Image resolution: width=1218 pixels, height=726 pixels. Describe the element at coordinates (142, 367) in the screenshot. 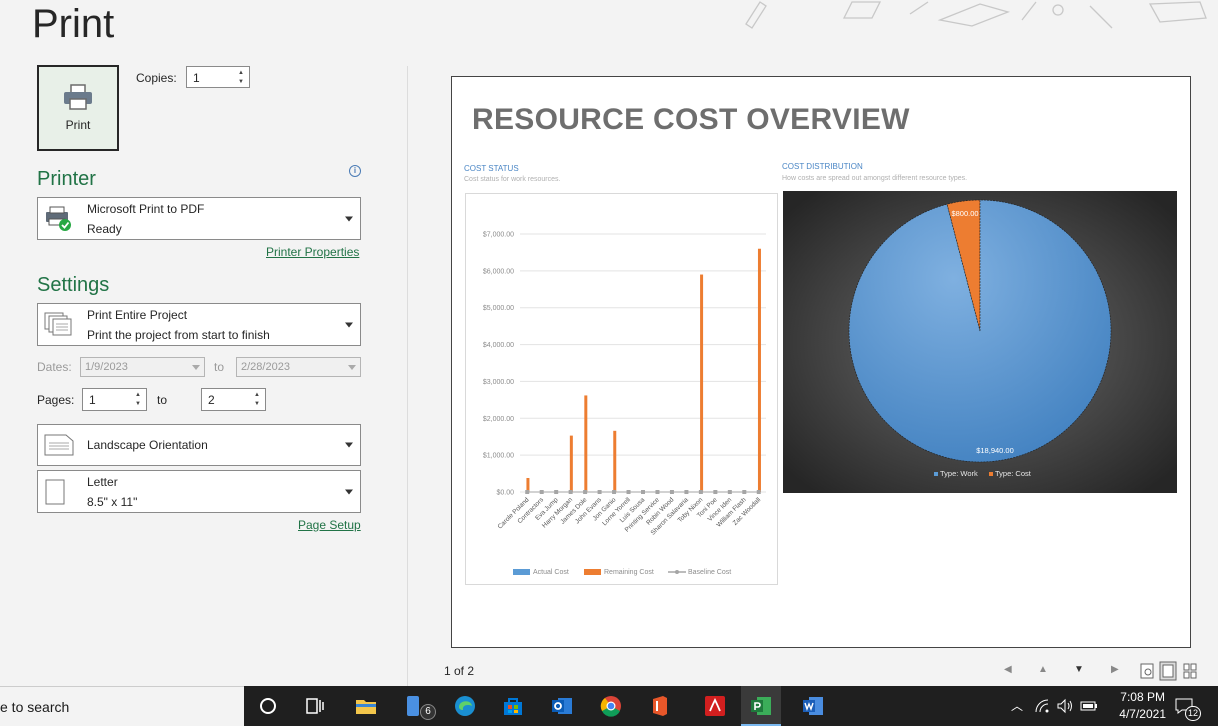

I see `date-from-field: 1/9/2023` at that location.